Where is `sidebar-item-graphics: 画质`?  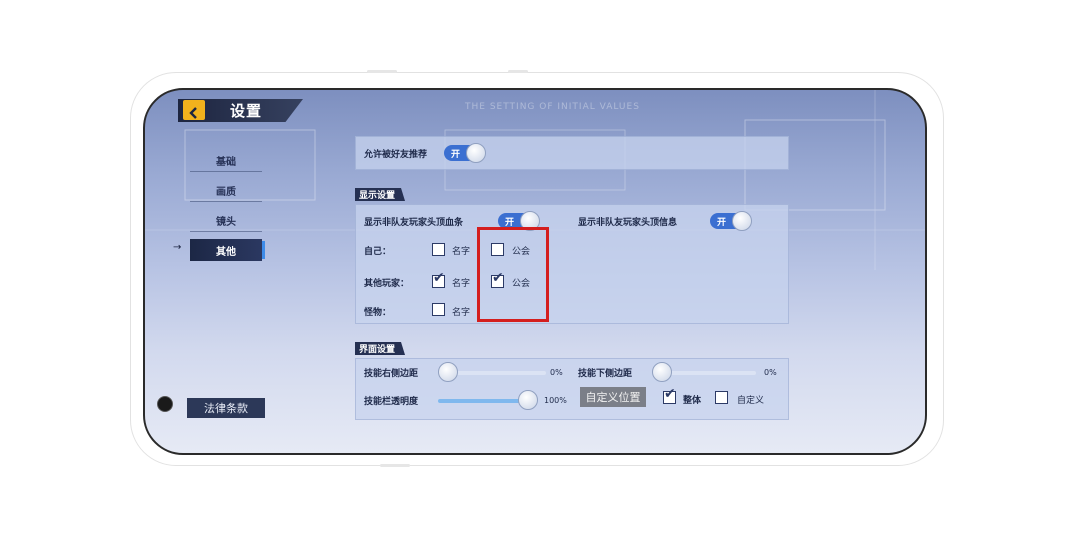 sidebar-item-graphics: 画质 is located at coordinates (226, 190).